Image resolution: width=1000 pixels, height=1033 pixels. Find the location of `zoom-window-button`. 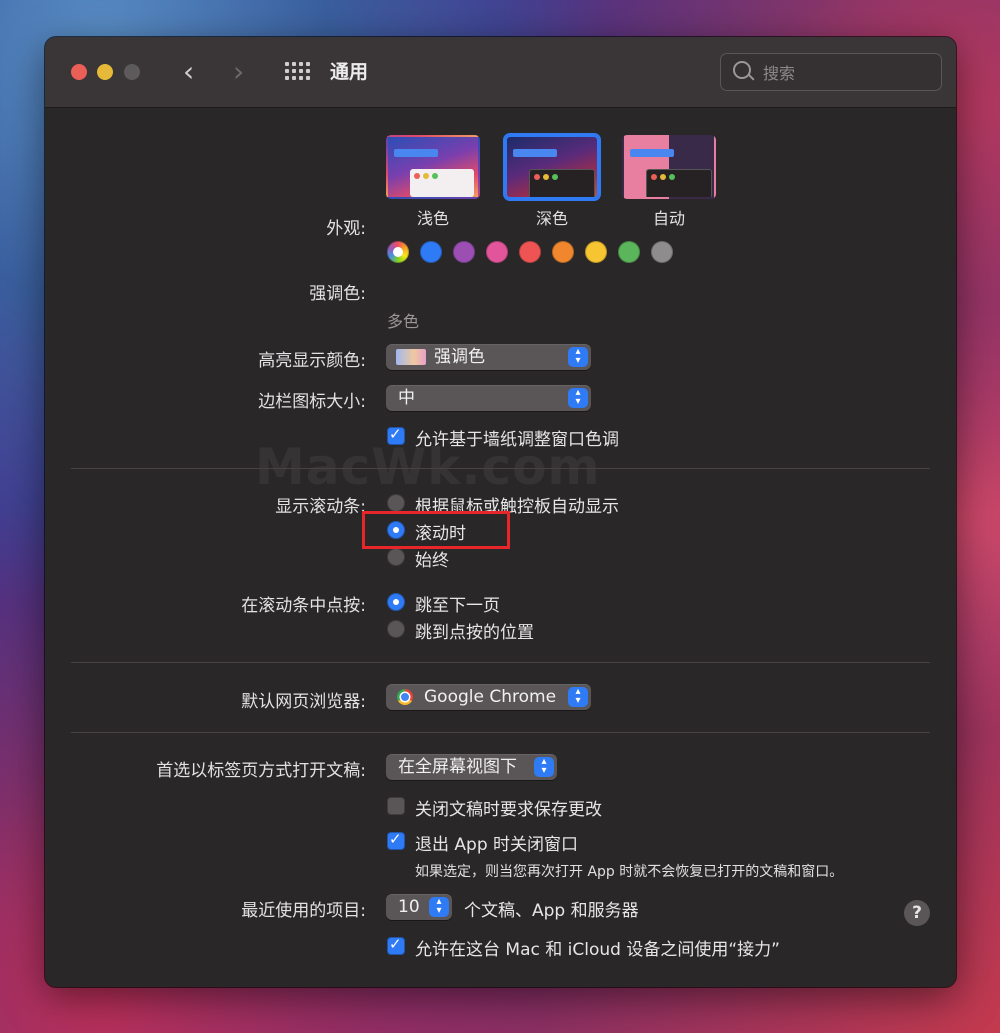

zoom-window-button is located at coordinates (132, 72).